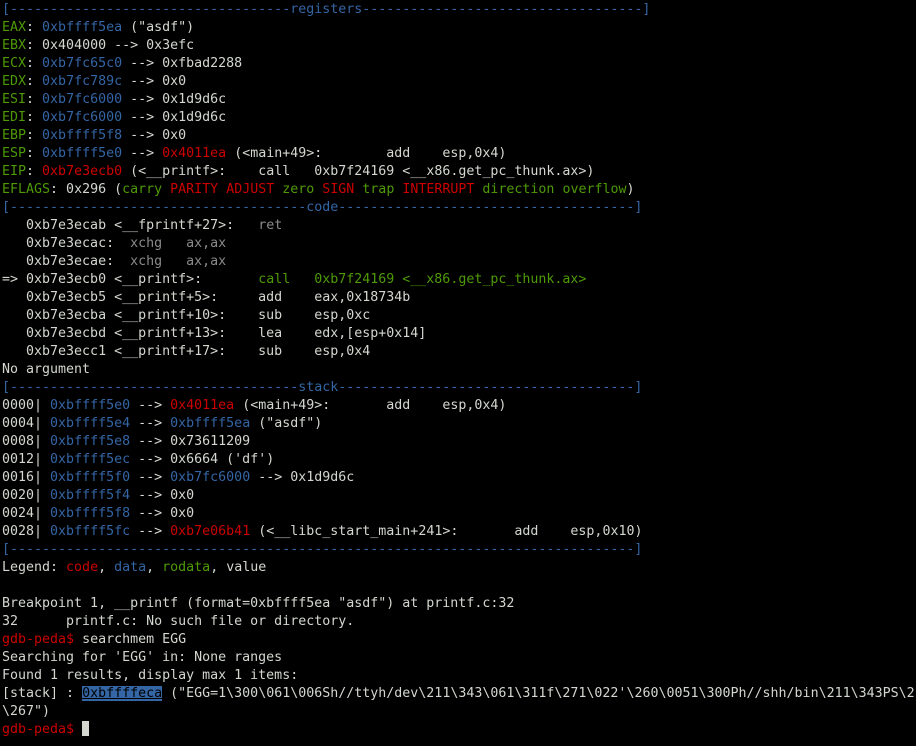  I want to click on terminal-text: , value, so click(238, 567).